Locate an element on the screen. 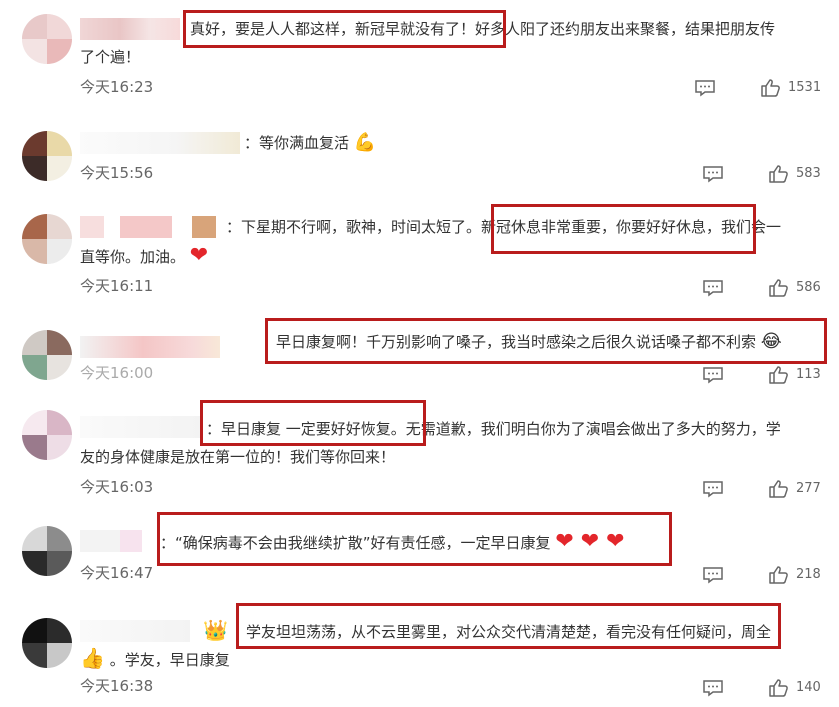 The width and height of the screenshot is (839, 707). timestamp: 今天16:23 is located at coordinates (117, 87).